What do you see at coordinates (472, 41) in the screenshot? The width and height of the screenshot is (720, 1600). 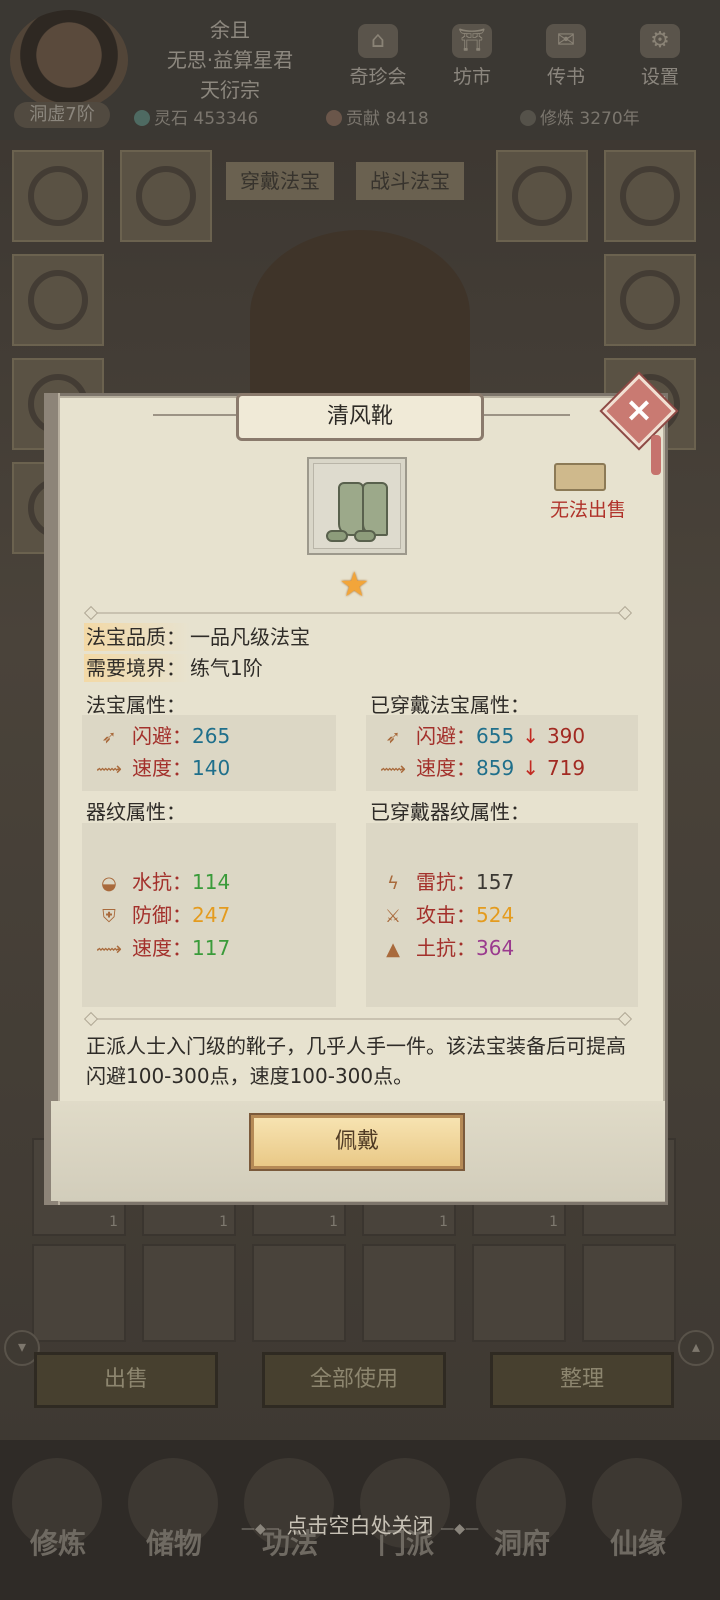 I see `market-icon: ⛩` at bounding box center [472, 41].